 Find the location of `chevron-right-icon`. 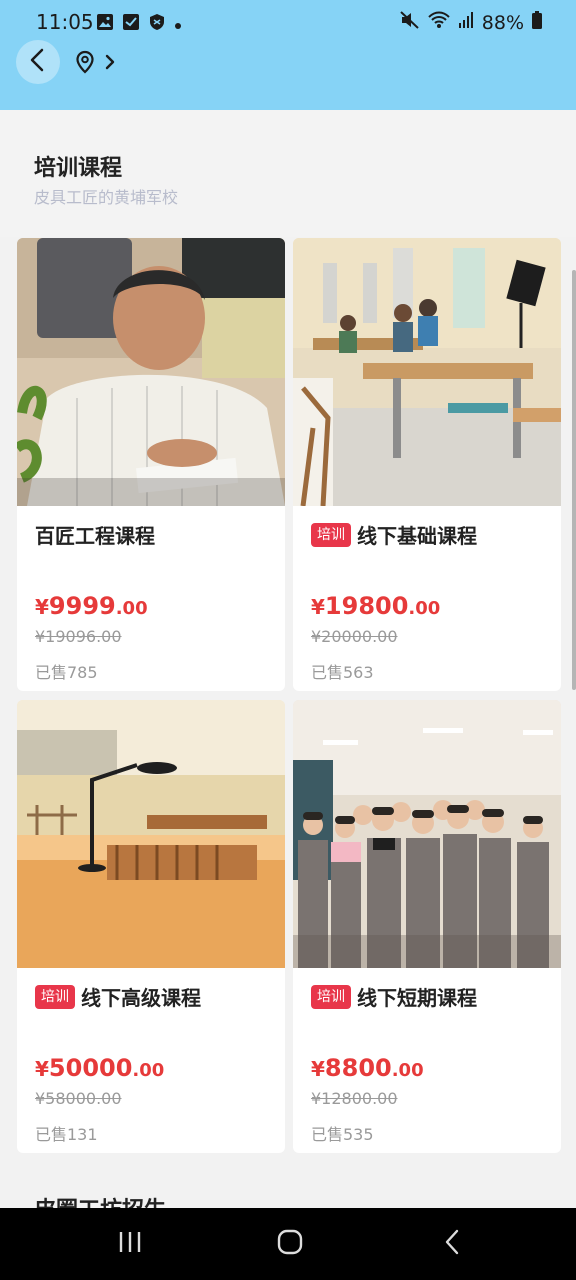

chevron-right-icon is located at coordinates (110, 64).